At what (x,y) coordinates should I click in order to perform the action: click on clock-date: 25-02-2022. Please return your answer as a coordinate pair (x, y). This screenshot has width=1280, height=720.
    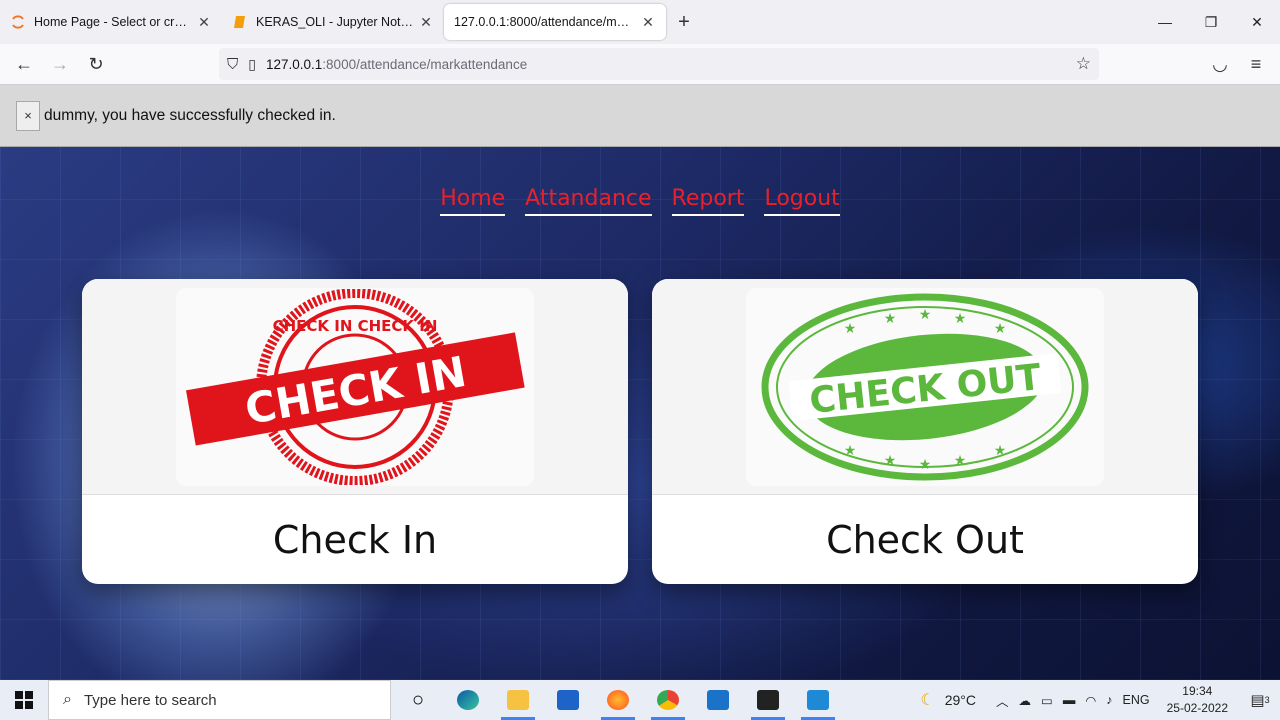
    Looking at the image, I should click on (1197, 708).